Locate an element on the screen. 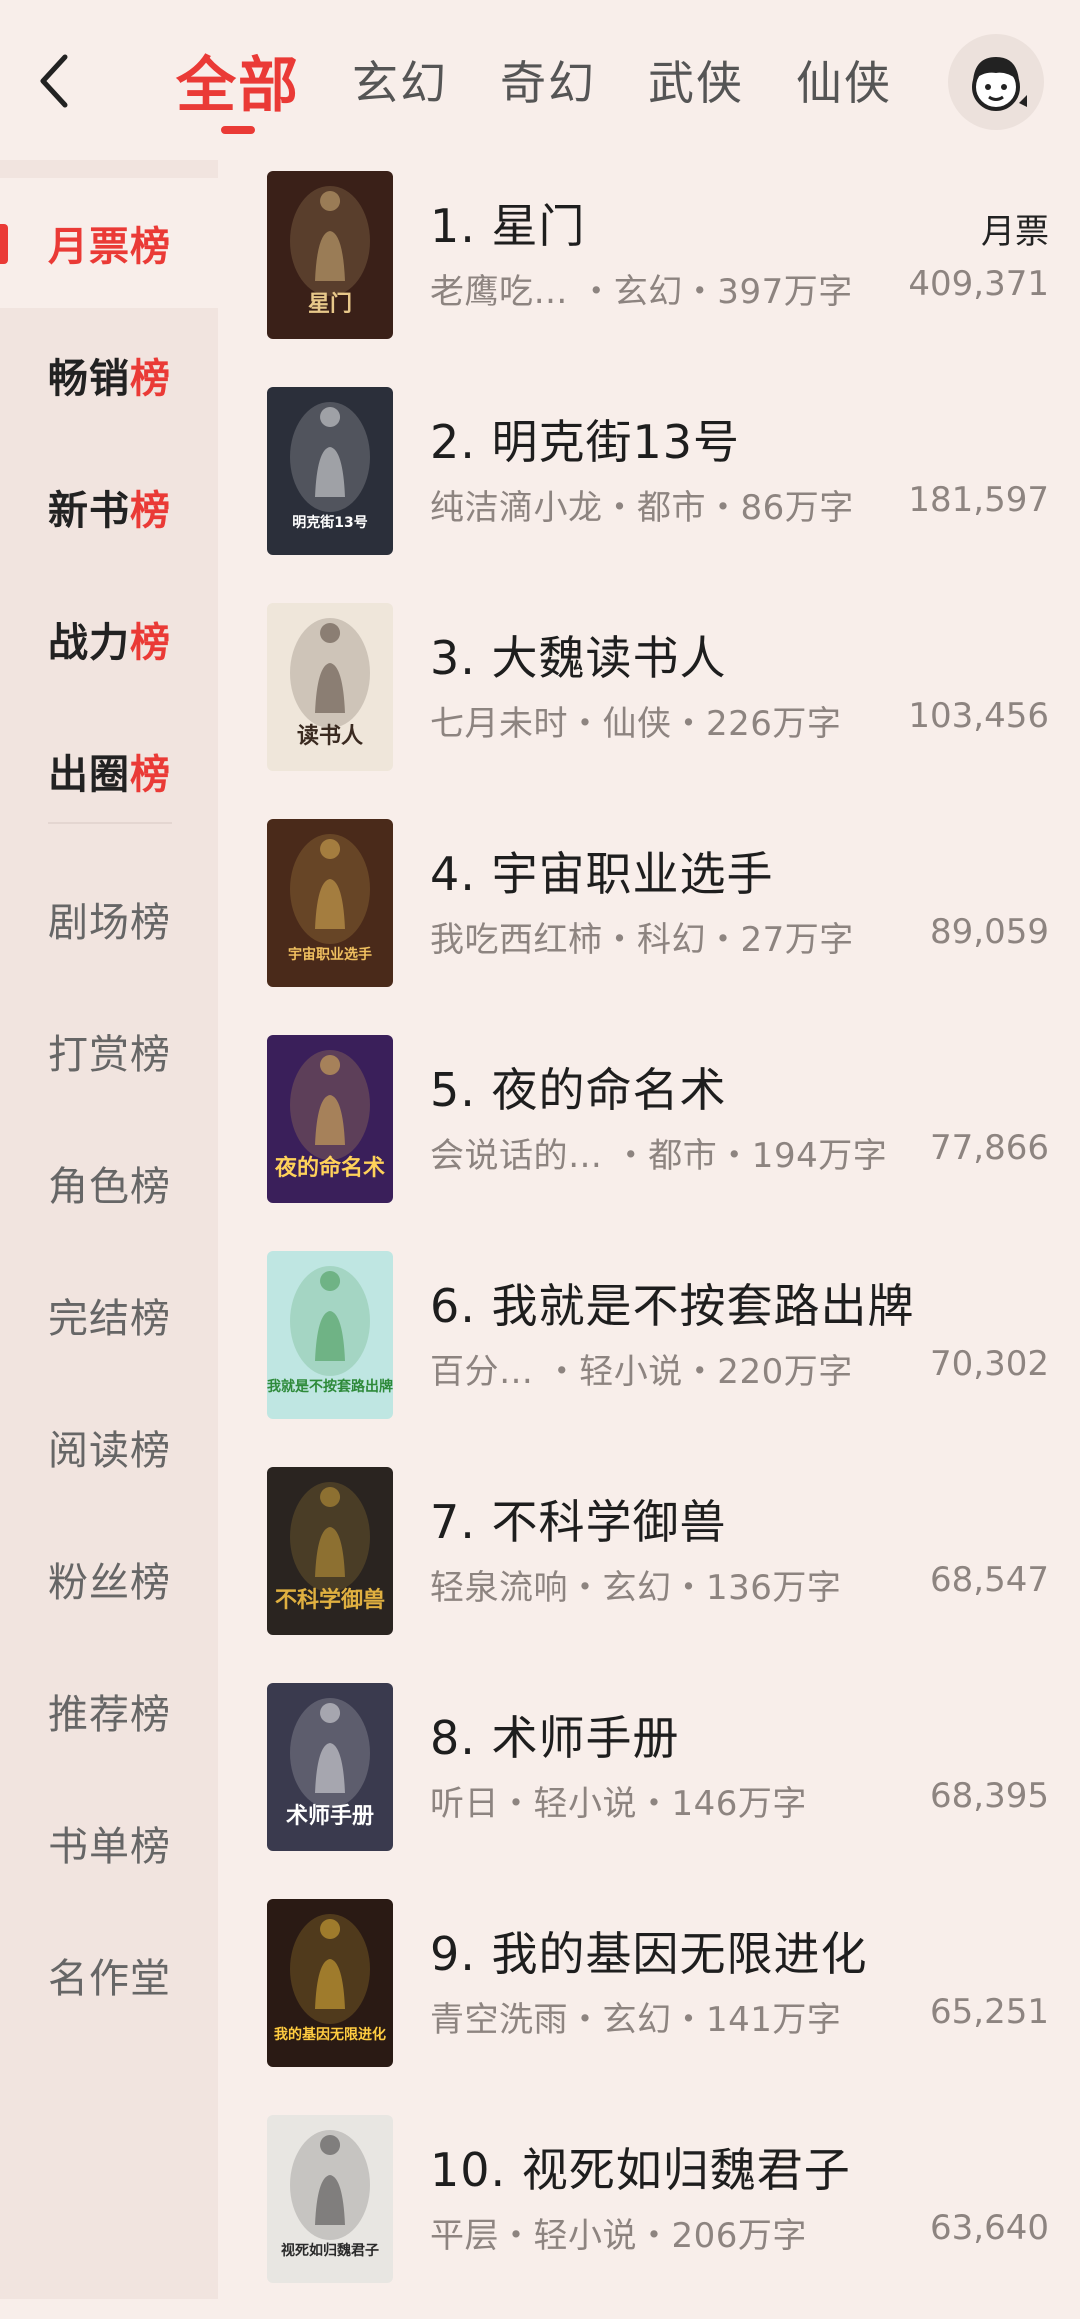 Image resolution: width=1080 pixels, height=2319 pixels. book-cover: 术师手册 is located at coordinates (330, 1767).